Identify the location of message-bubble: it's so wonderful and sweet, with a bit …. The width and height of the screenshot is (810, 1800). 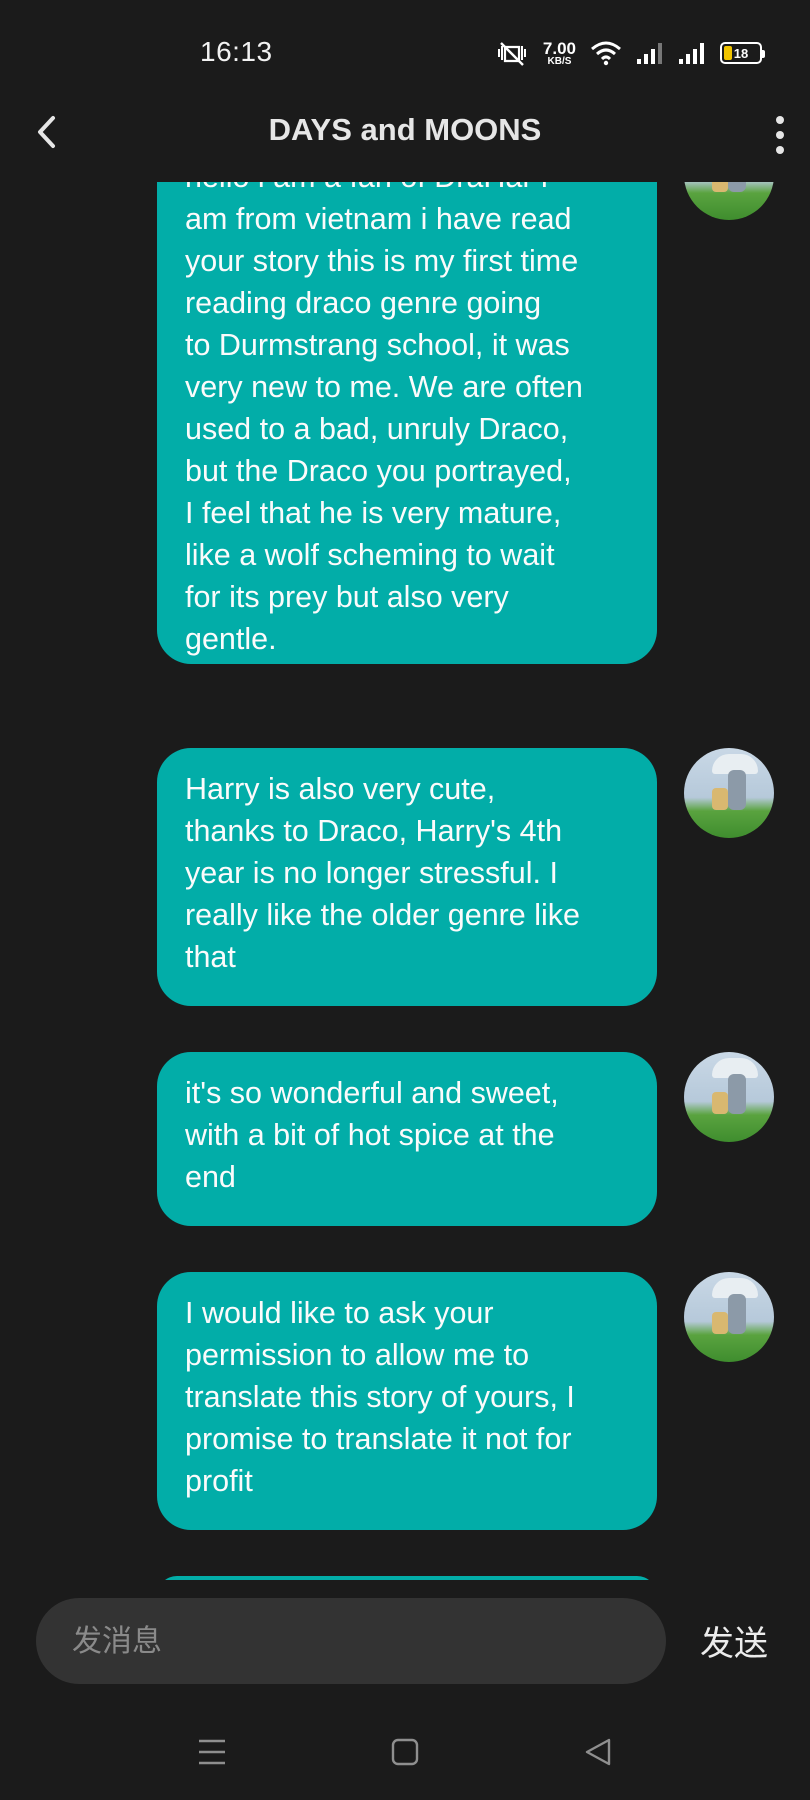
(407, 1139).